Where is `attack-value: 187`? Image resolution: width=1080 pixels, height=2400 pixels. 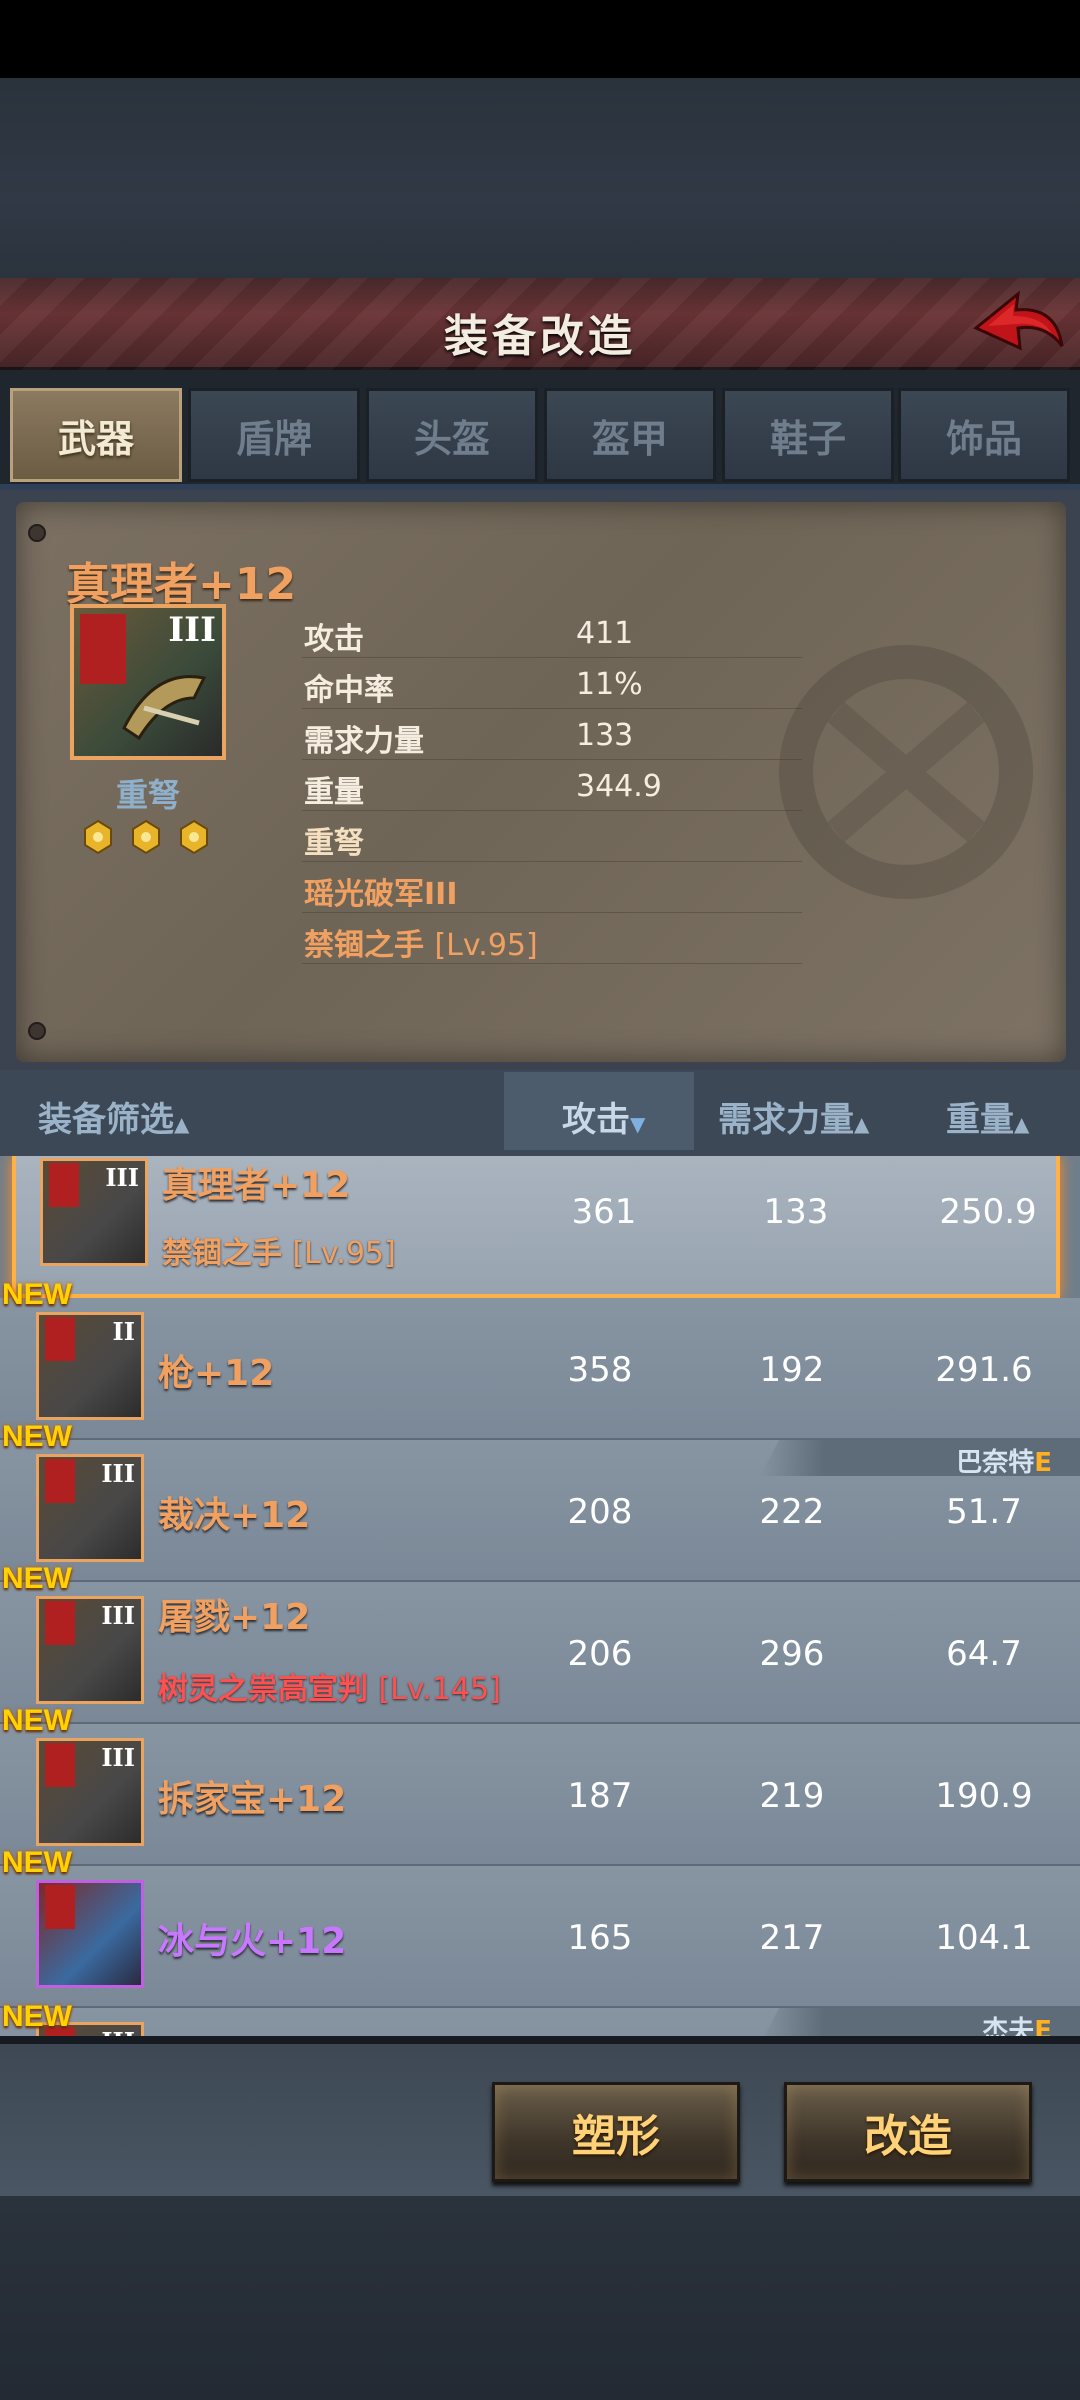 attack-value: 187 is located at coordinates (600, 1796).